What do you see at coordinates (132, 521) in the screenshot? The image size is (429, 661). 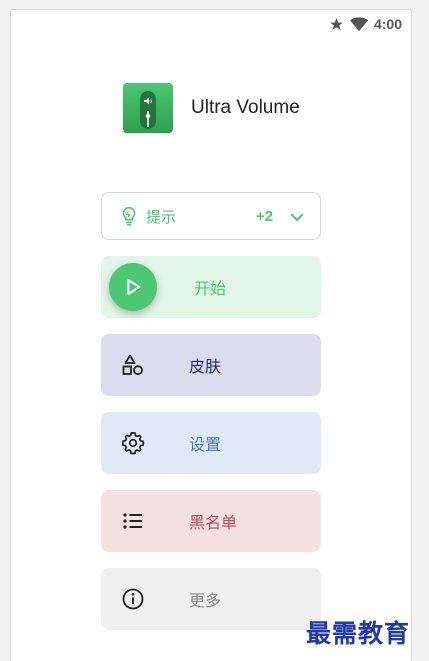 I see `list-icon` at bounding box center [132, 521].